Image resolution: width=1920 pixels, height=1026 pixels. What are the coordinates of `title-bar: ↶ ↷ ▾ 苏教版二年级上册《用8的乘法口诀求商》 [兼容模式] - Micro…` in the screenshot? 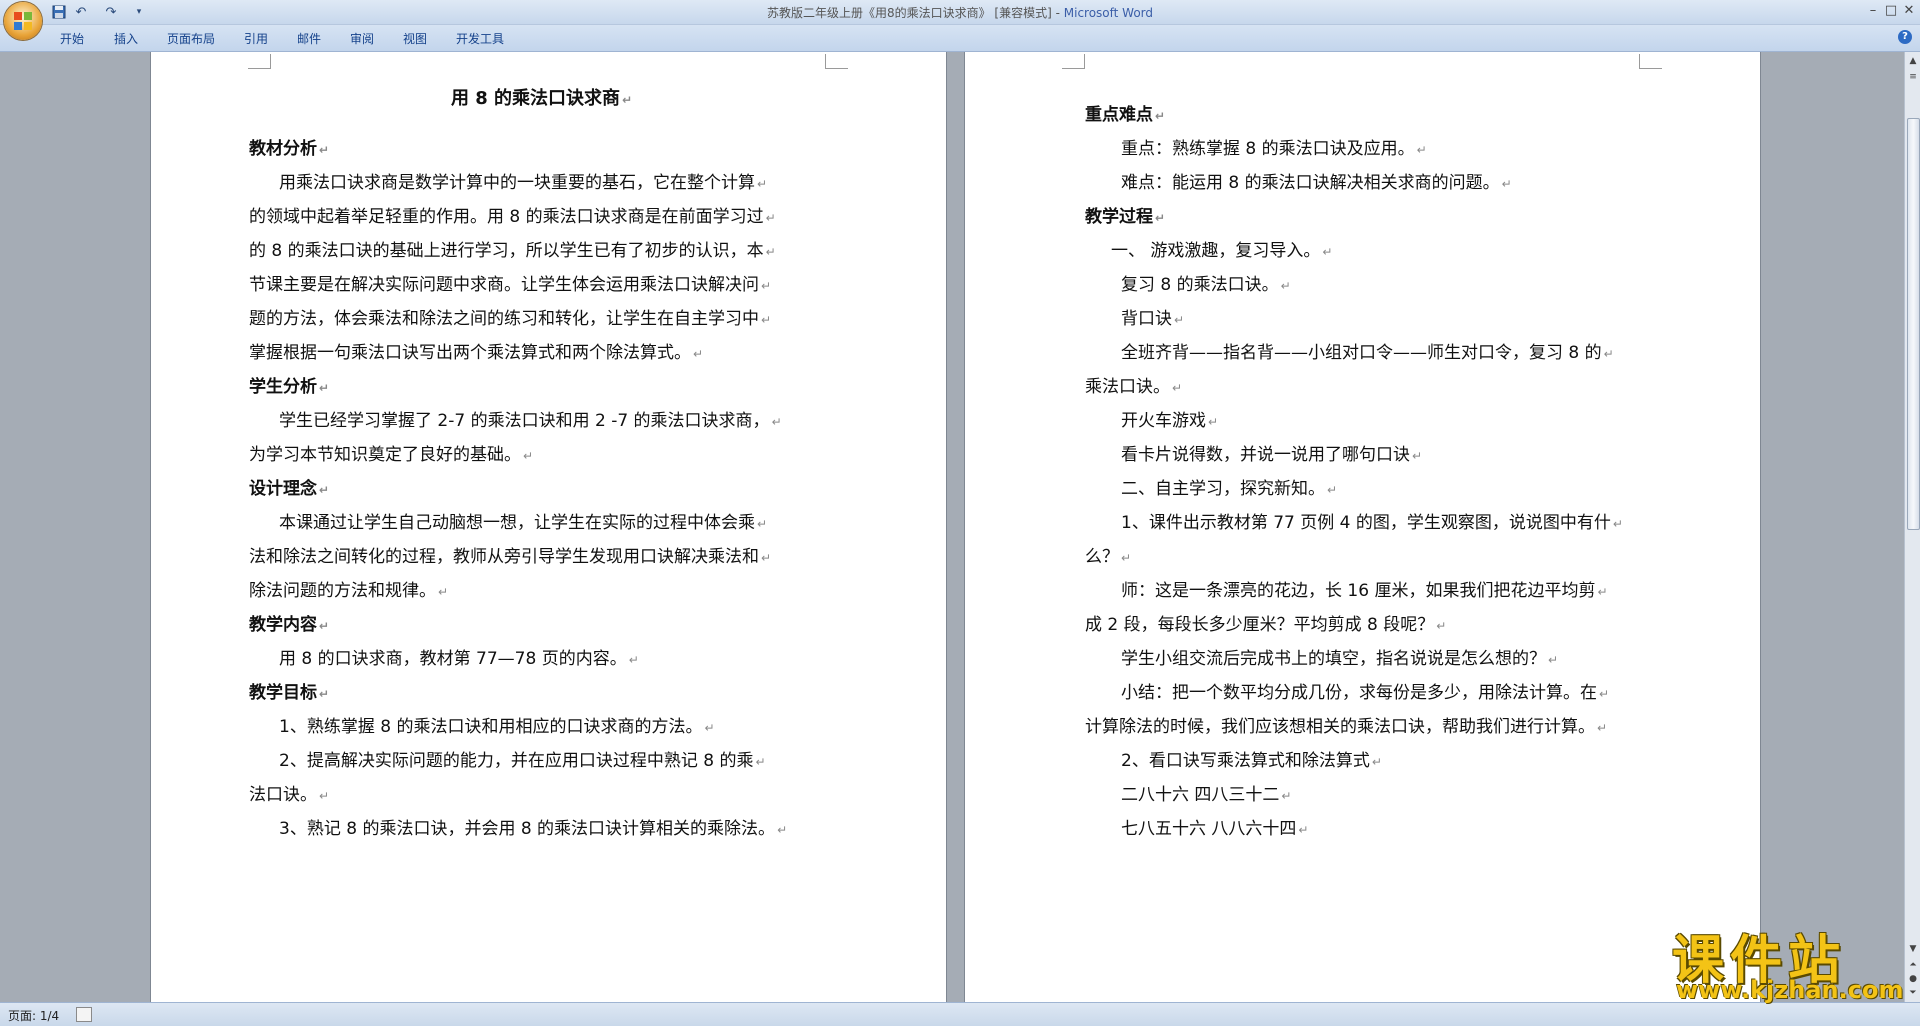 It's located at (960, 12).